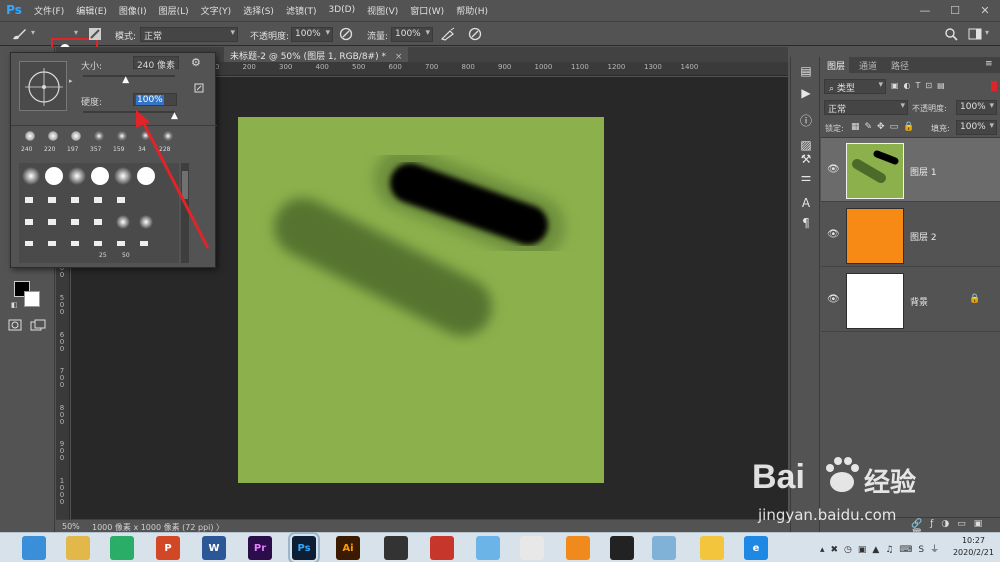 This screenshot has height=562, width=1000. Describe the element at coordinates (168, 548) in the screenshot. I see `taskbar-app-powerpoint: P` at that location.